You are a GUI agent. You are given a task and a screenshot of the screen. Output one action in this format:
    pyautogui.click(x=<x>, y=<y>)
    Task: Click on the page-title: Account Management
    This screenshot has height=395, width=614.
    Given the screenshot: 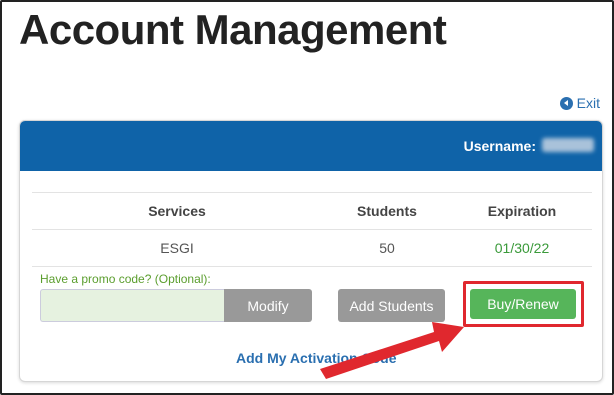 What is the action you would take?
    pyautogui.click(x=233, y=30)
    